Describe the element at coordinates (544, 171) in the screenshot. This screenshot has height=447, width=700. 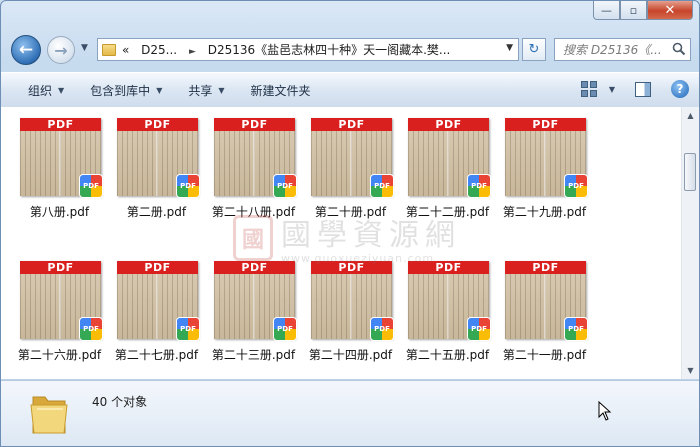
I see `file-item: PDF PDF 第二十九册.pdf` at that location.